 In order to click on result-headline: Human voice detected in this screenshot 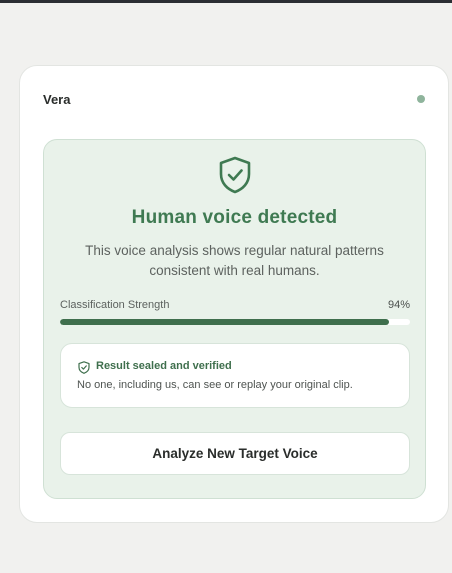, I will do `click(234, 217)`.